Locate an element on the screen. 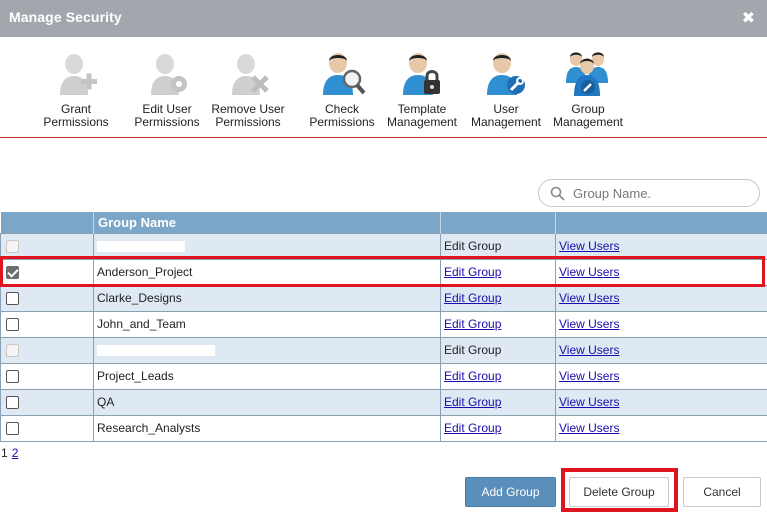 The width and height of the screenshot is (767, 512). table-row: Anderson_Project Edit Group View Users is located at coordinates (383, 272).